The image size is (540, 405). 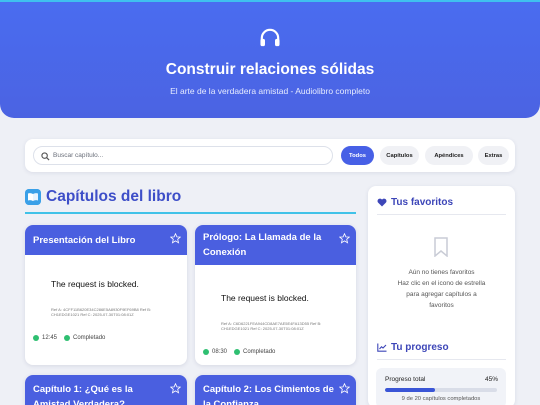 I want to click on favorites-empty-line: Haz clic en el icono de estrella, so click(x=441, y=283).